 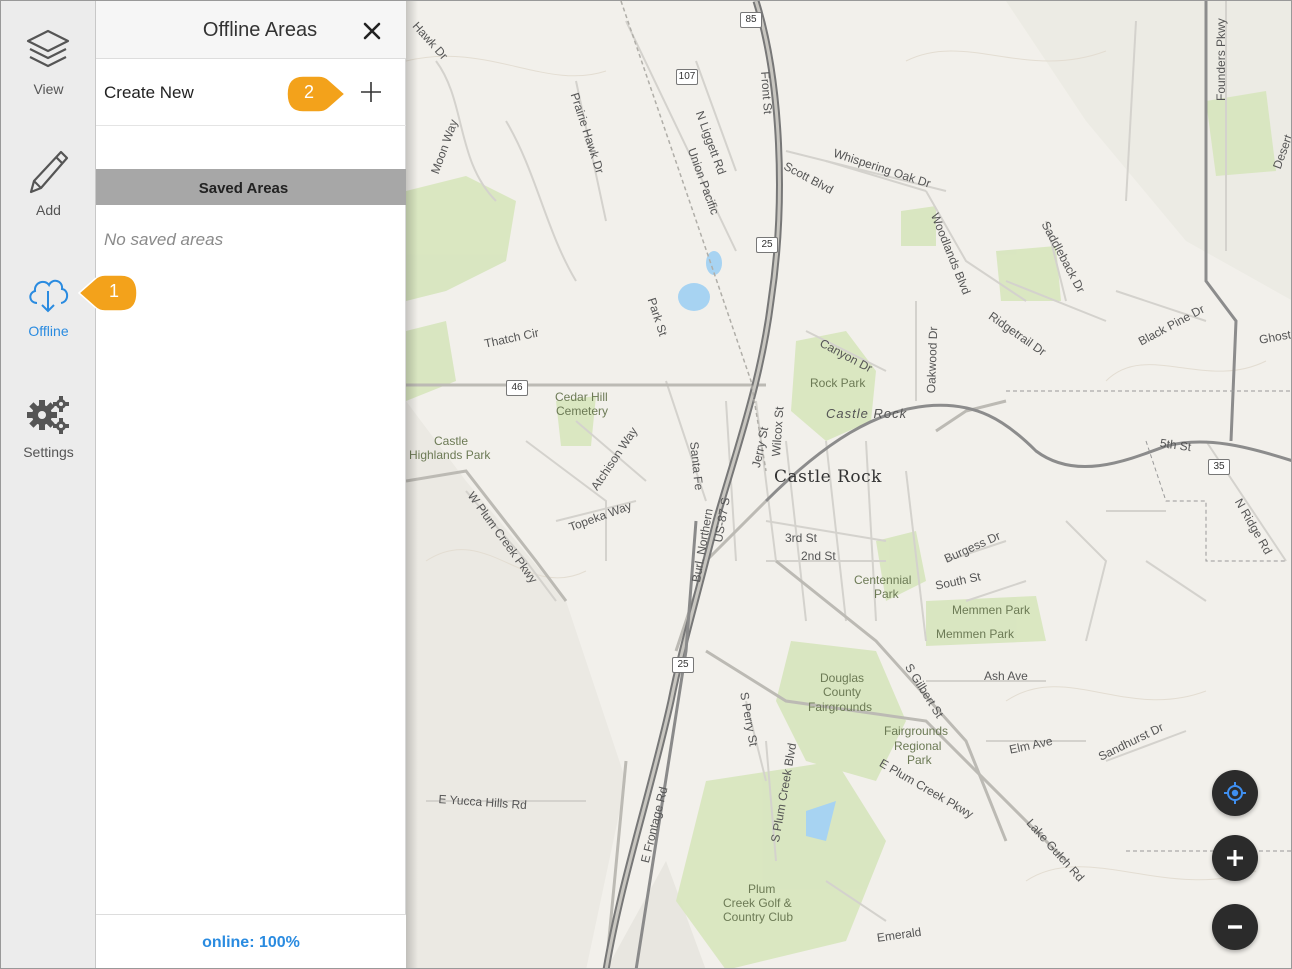 I want to click on nav-item-settings: Settings, so click(x=48, y=419).